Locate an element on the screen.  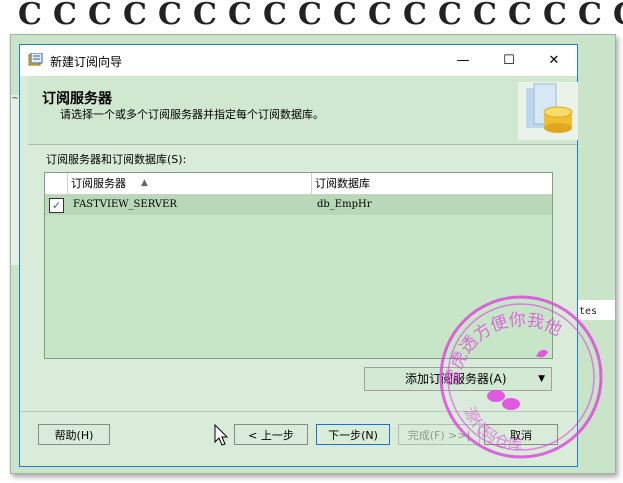
subscriber-checkbox: ✓ is located at coordinates (56, 205).